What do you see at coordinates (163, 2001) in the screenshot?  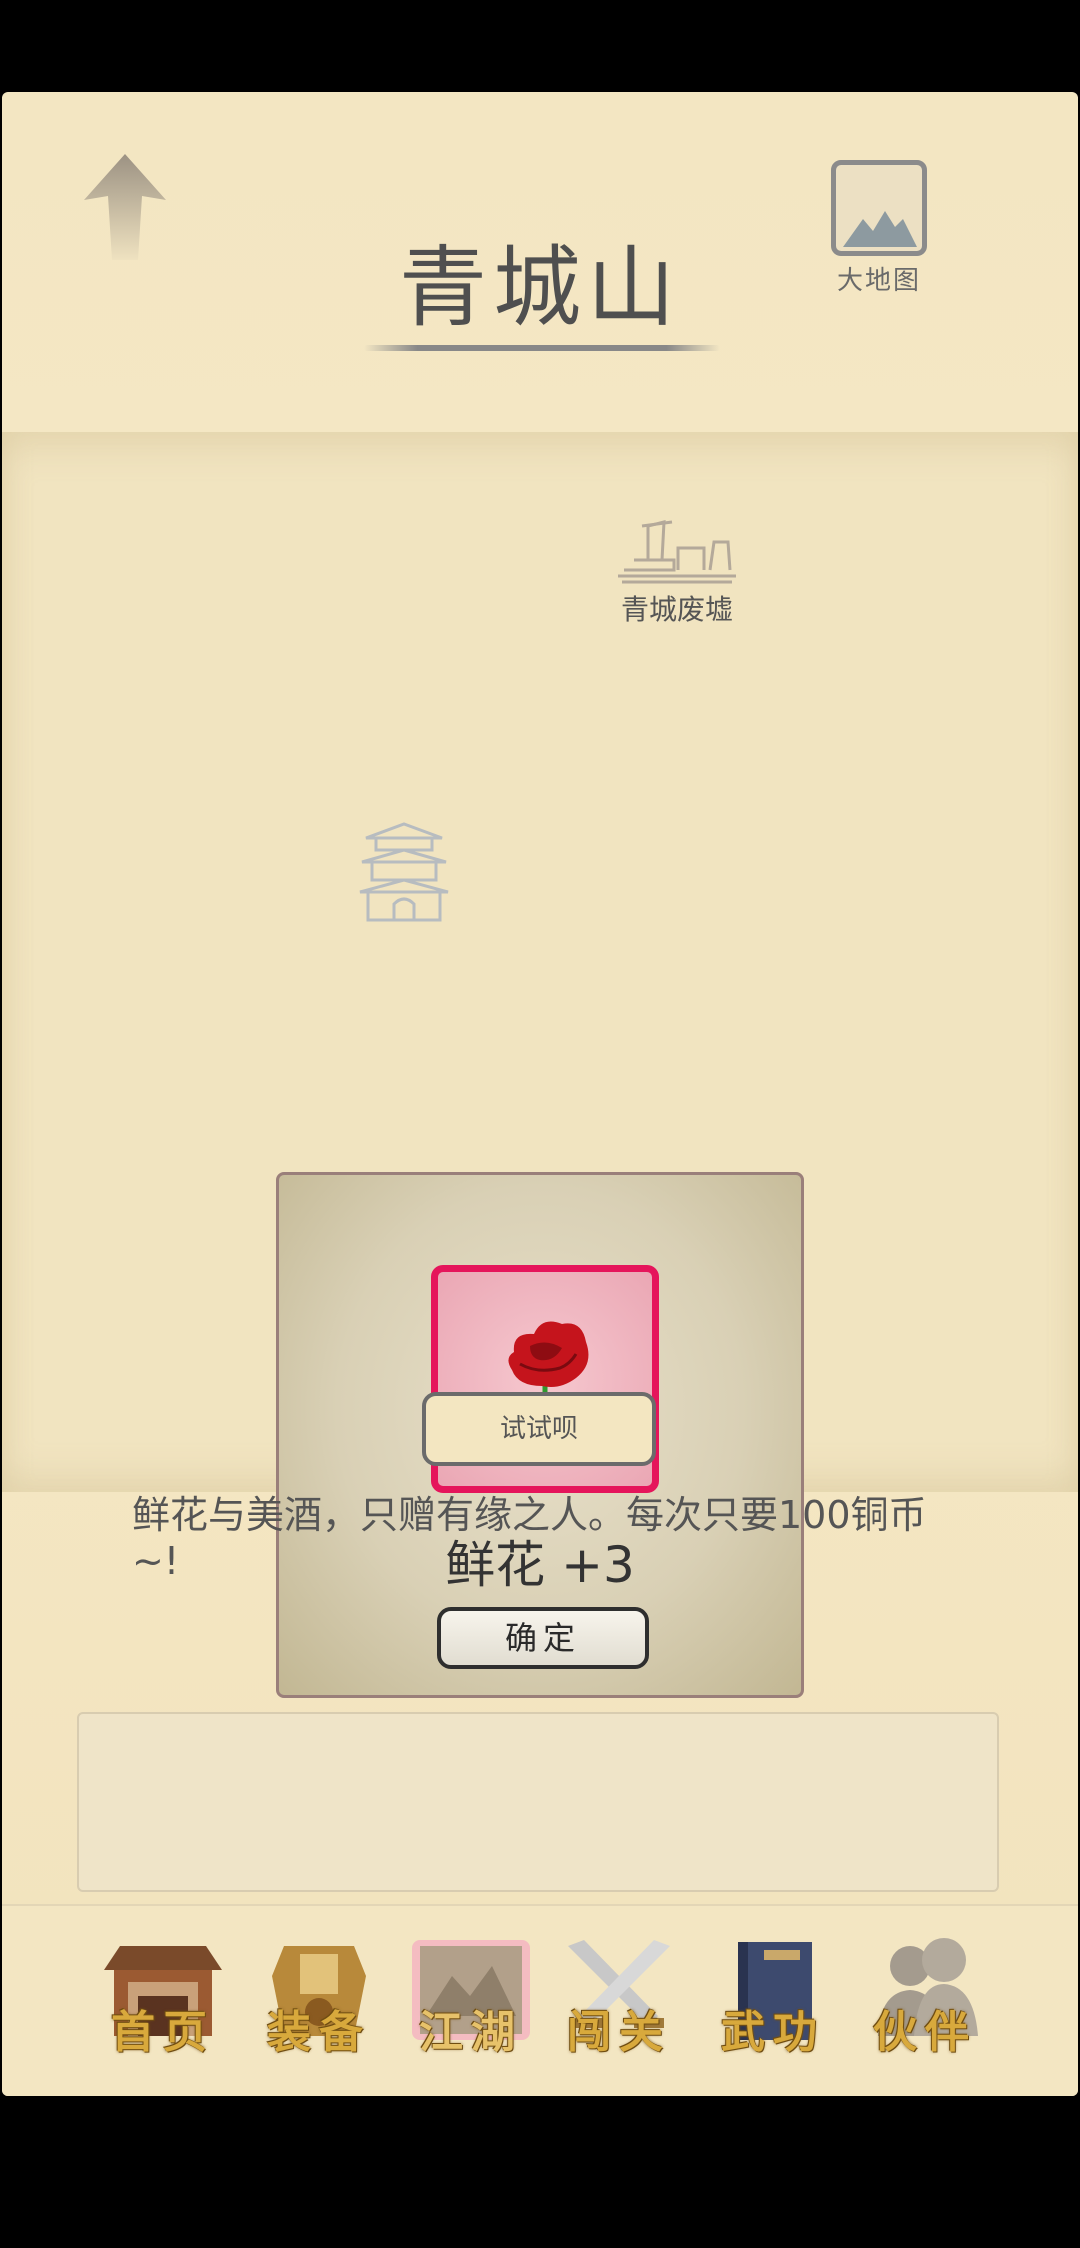 I see `nav-item-home: 首页` at bounding box center [163, 2001].